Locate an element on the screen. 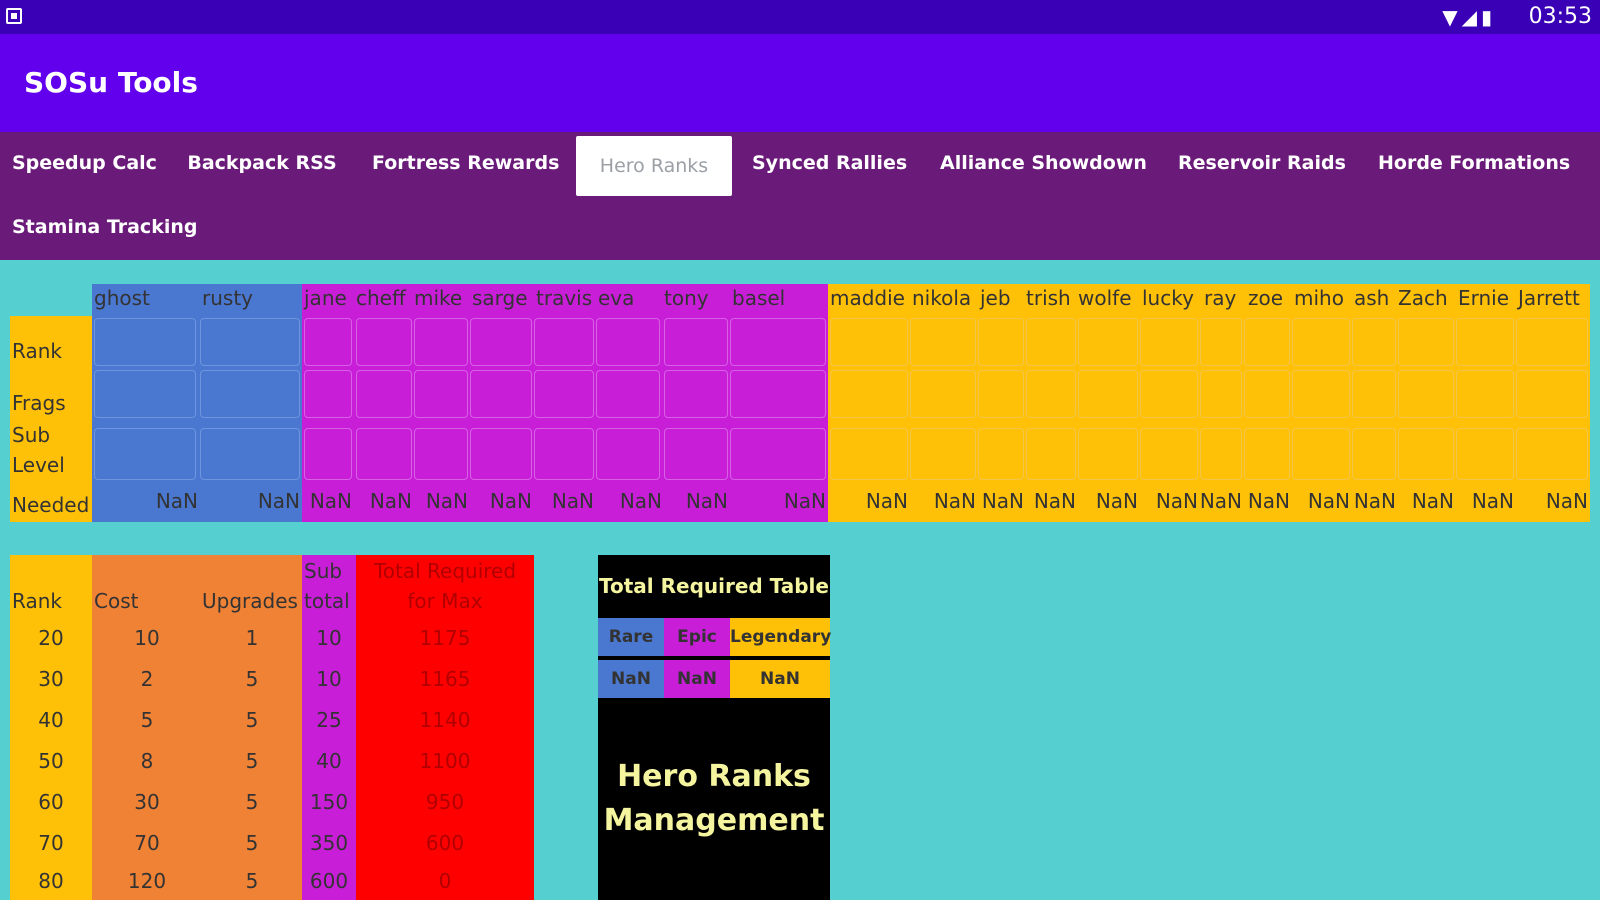  cell-total: 600 is located at coordinates (445, 843).